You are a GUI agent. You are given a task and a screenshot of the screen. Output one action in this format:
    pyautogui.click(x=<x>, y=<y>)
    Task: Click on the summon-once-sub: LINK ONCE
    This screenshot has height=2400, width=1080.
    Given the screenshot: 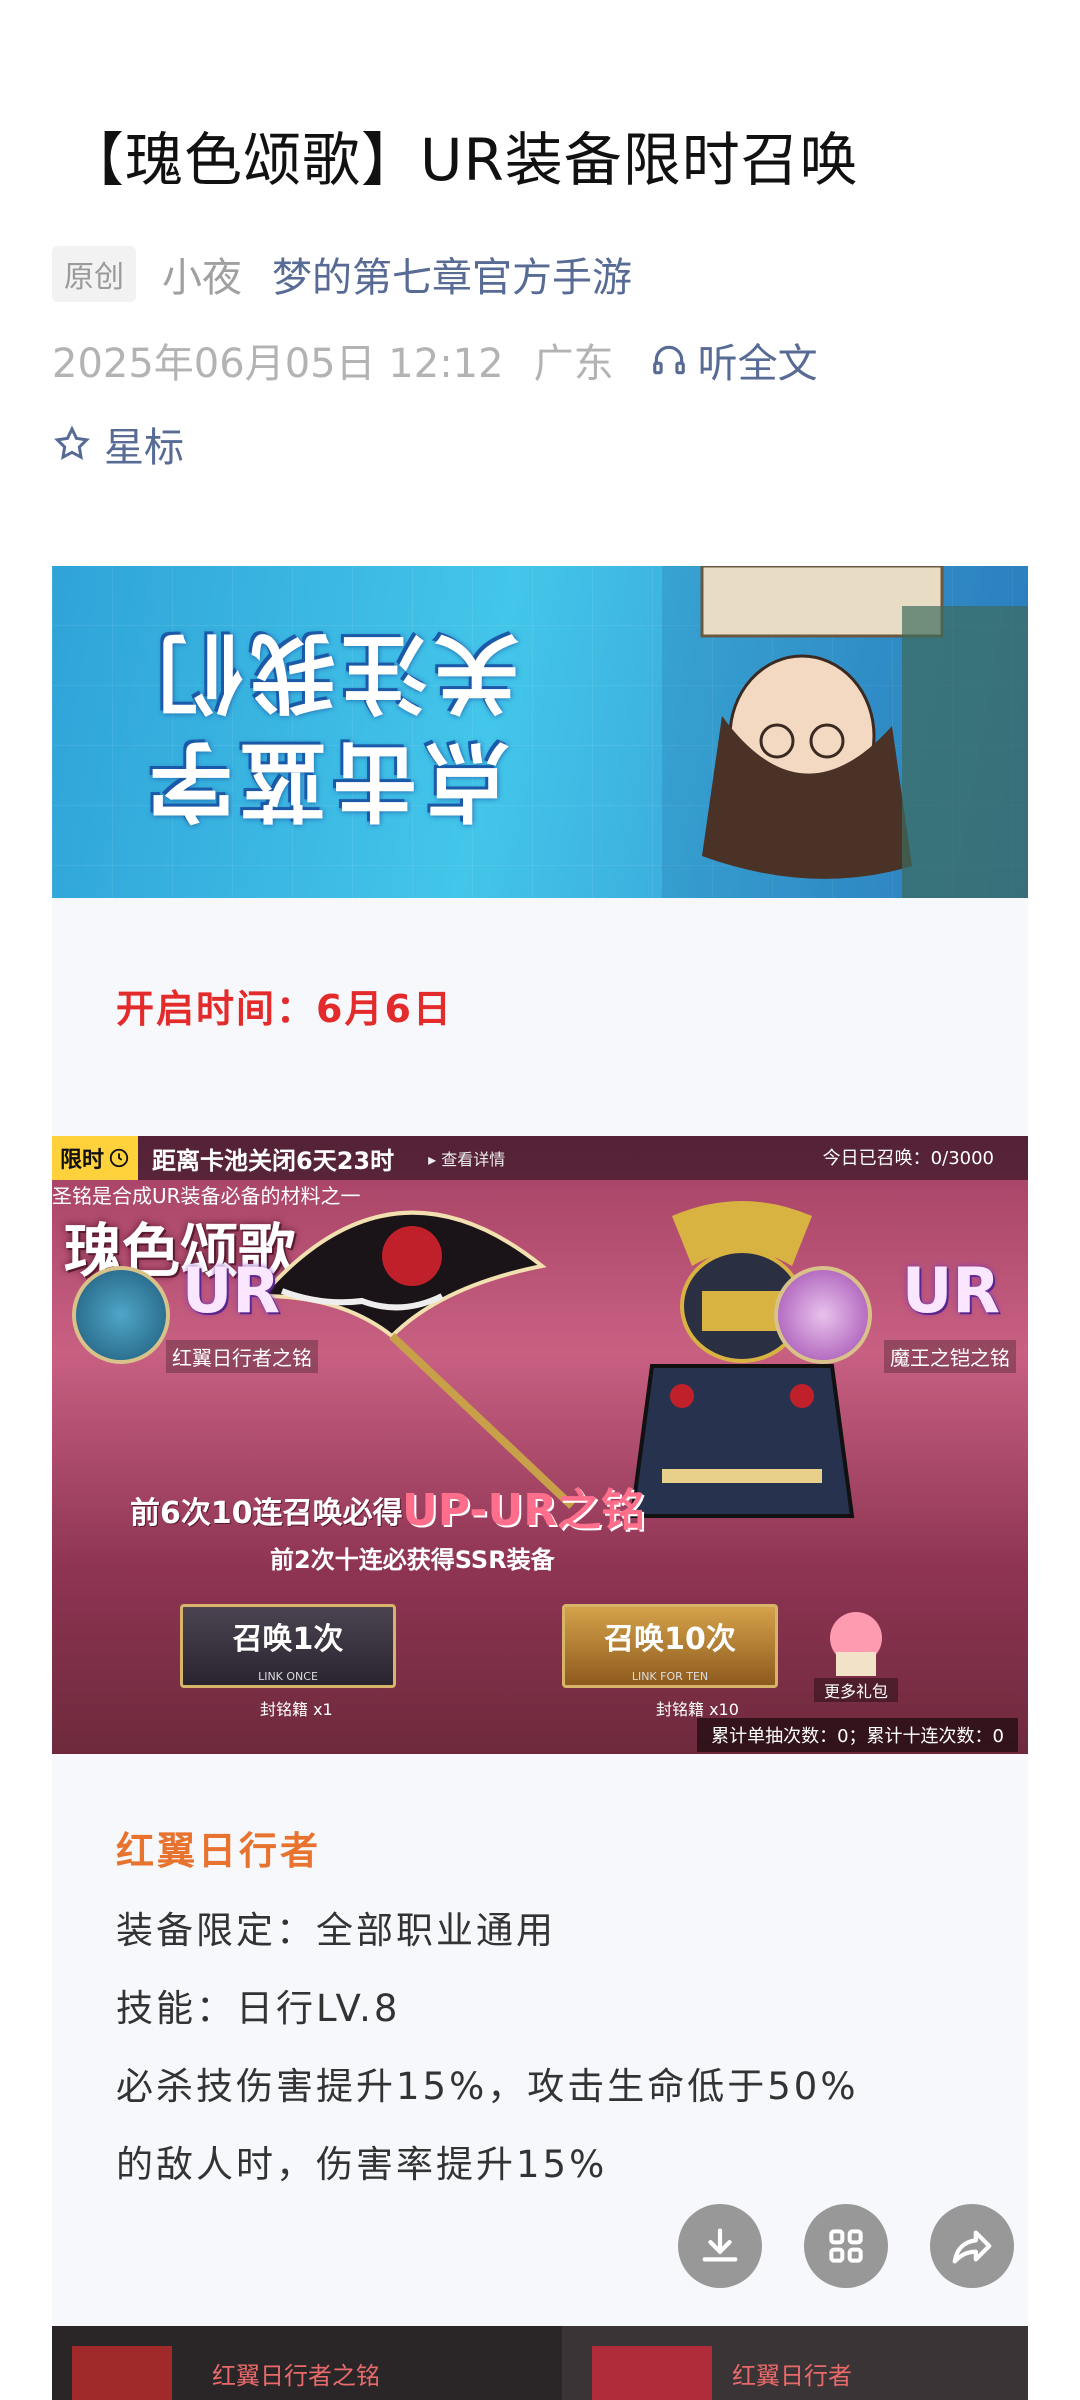 What is the action you would take?
    pyautogui.click(x=288, y=1676)
    